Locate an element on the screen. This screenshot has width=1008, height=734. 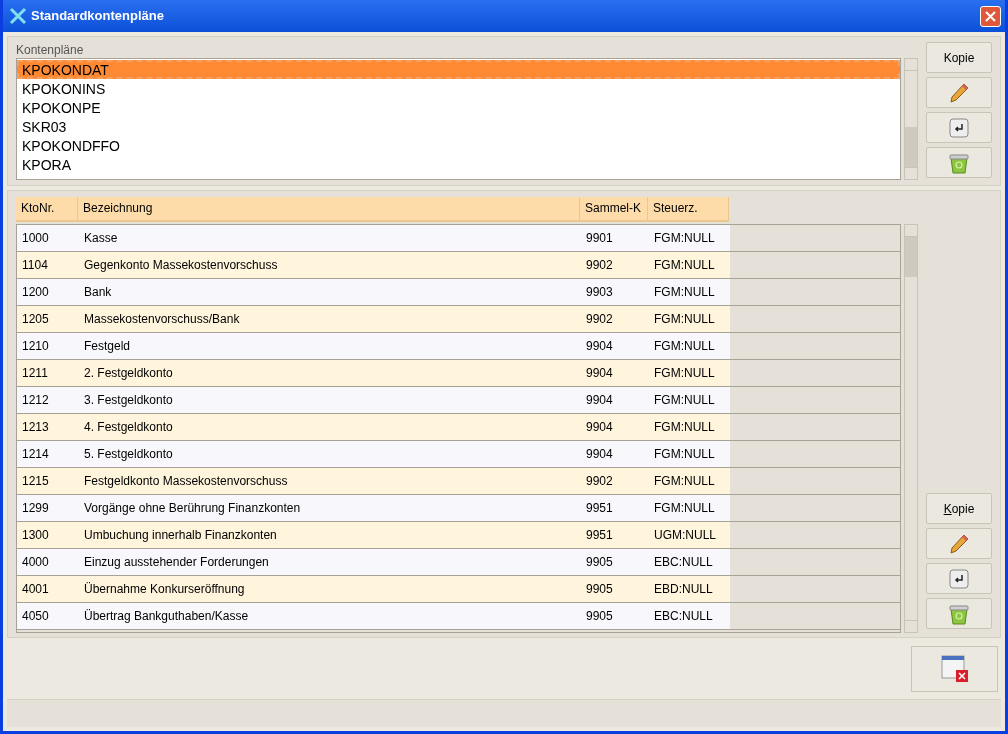
table-cell: 2. Festgeldkonto is located at coordinates (330, 373).